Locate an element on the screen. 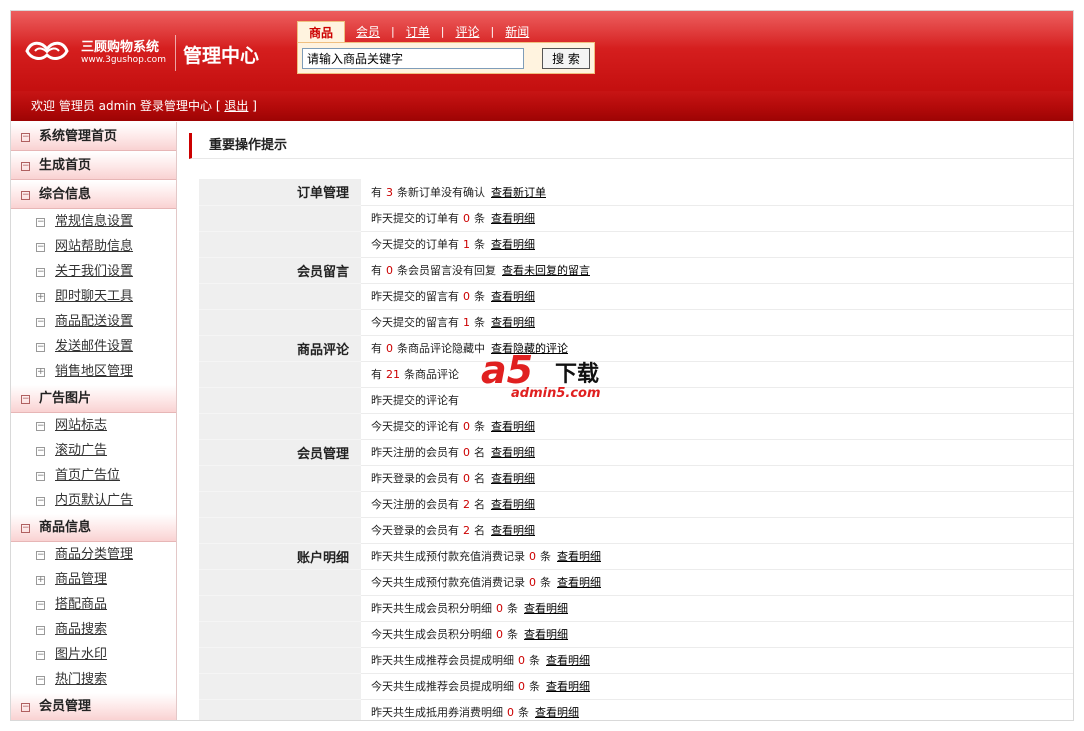 This screenshot has width=1084, height=731. category-cell: 会员管理 is located at coordinates (280, 452).